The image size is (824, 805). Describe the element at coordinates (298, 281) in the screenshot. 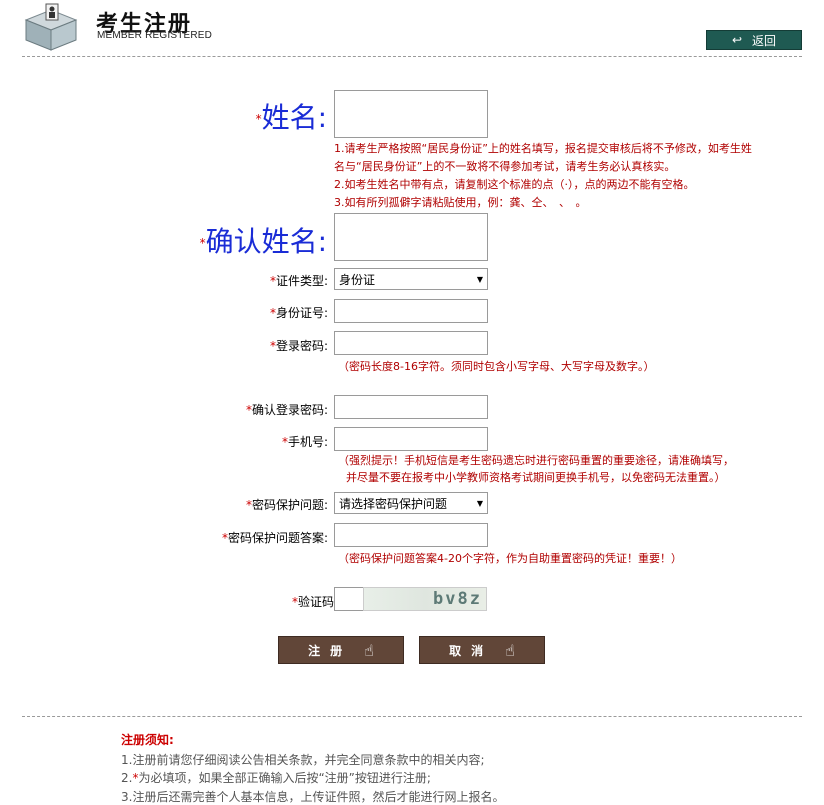

I see `id-type-label: *证件类型:` at that location.